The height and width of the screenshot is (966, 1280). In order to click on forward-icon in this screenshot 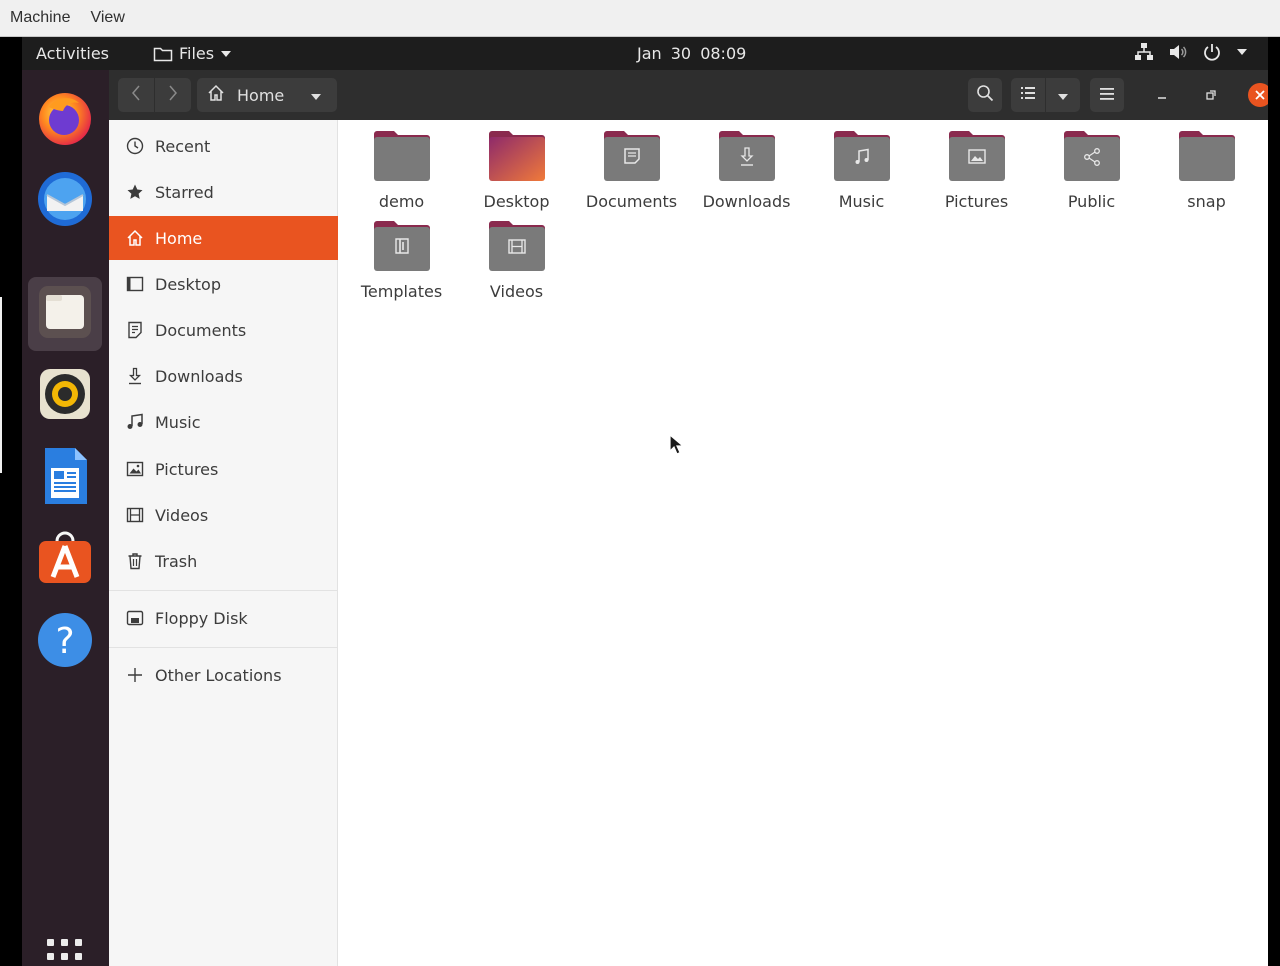, I will do `click(173, 95)`.